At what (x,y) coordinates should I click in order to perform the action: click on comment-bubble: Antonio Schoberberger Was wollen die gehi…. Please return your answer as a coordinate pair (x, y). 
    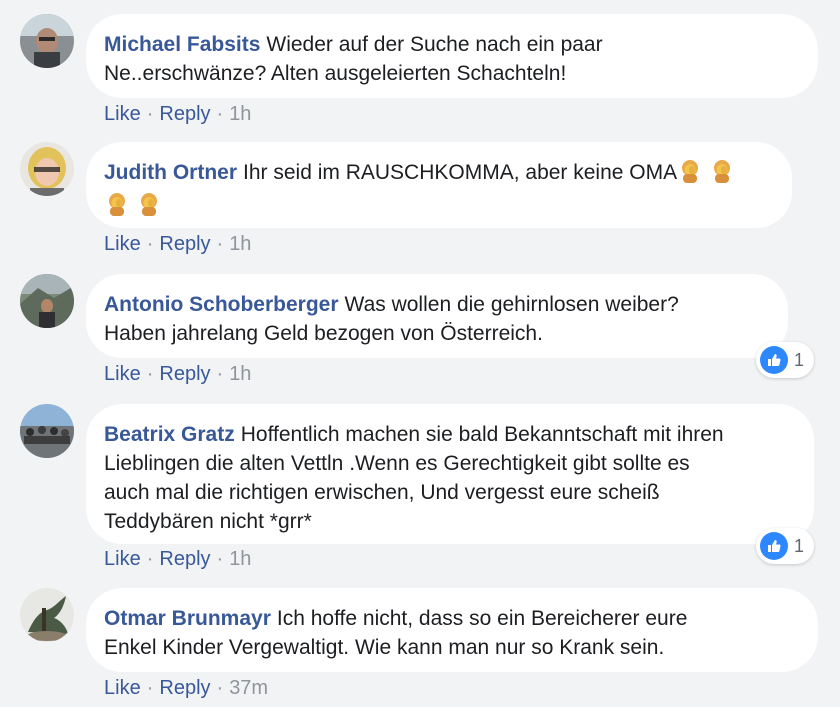
    Looking at the image, I should click on (437, 316).